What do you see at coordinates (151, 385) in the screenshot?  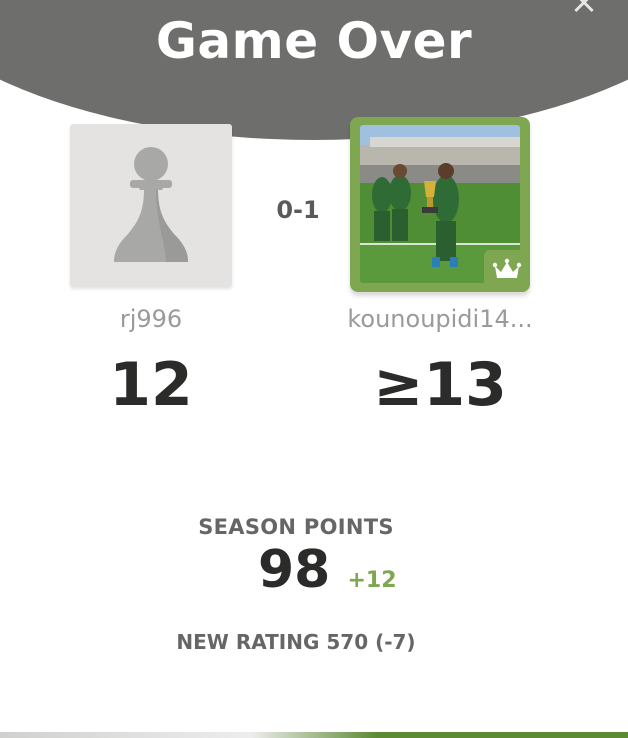 I see `player-left-score: 12` at bounding box center [151, 385].